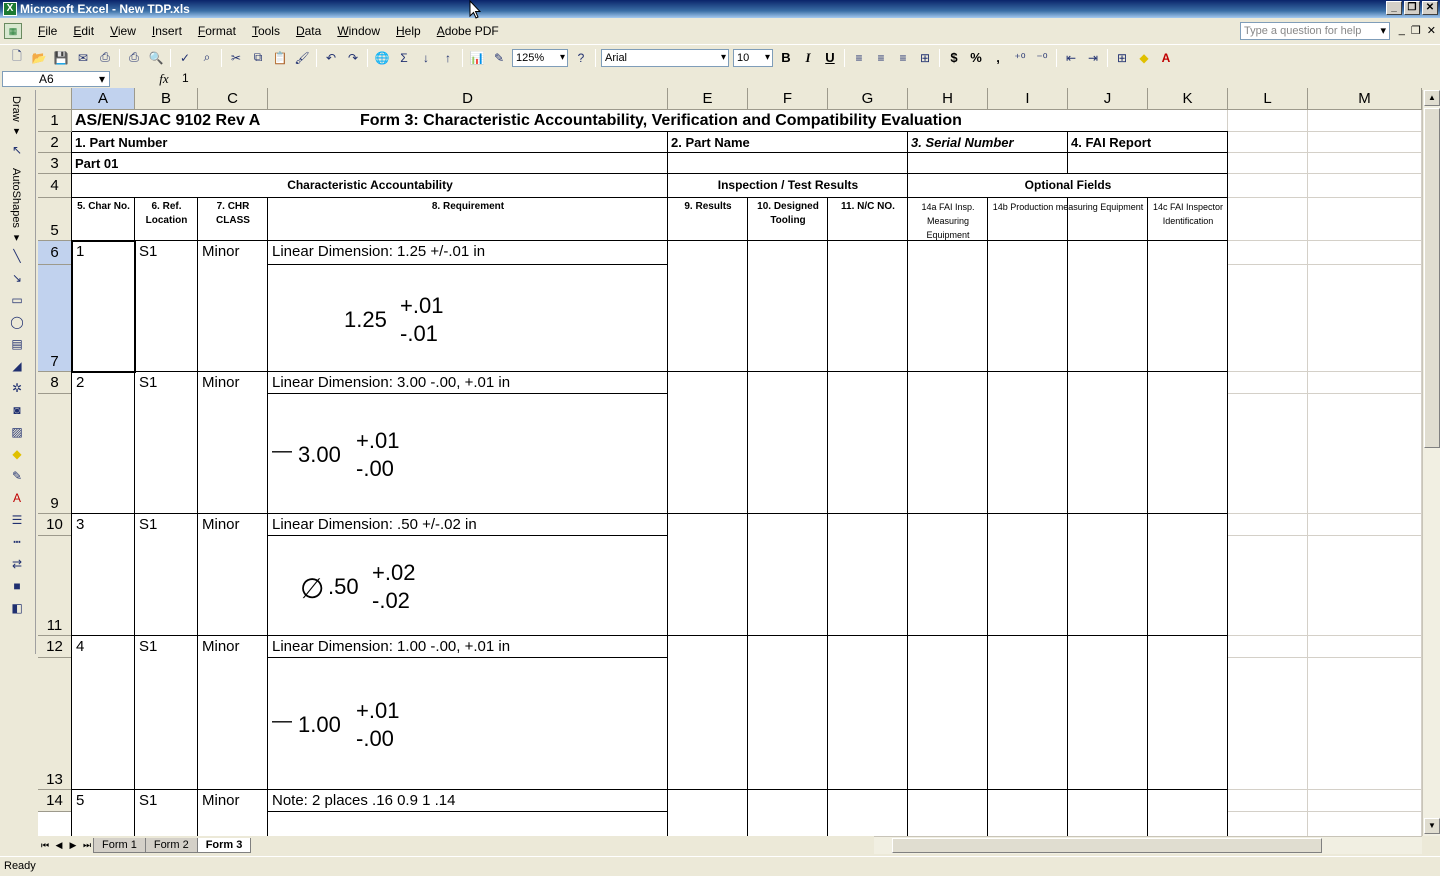 The image size is (1440, 876). I want to click on ref-location-2: S1, so click(166, 382).